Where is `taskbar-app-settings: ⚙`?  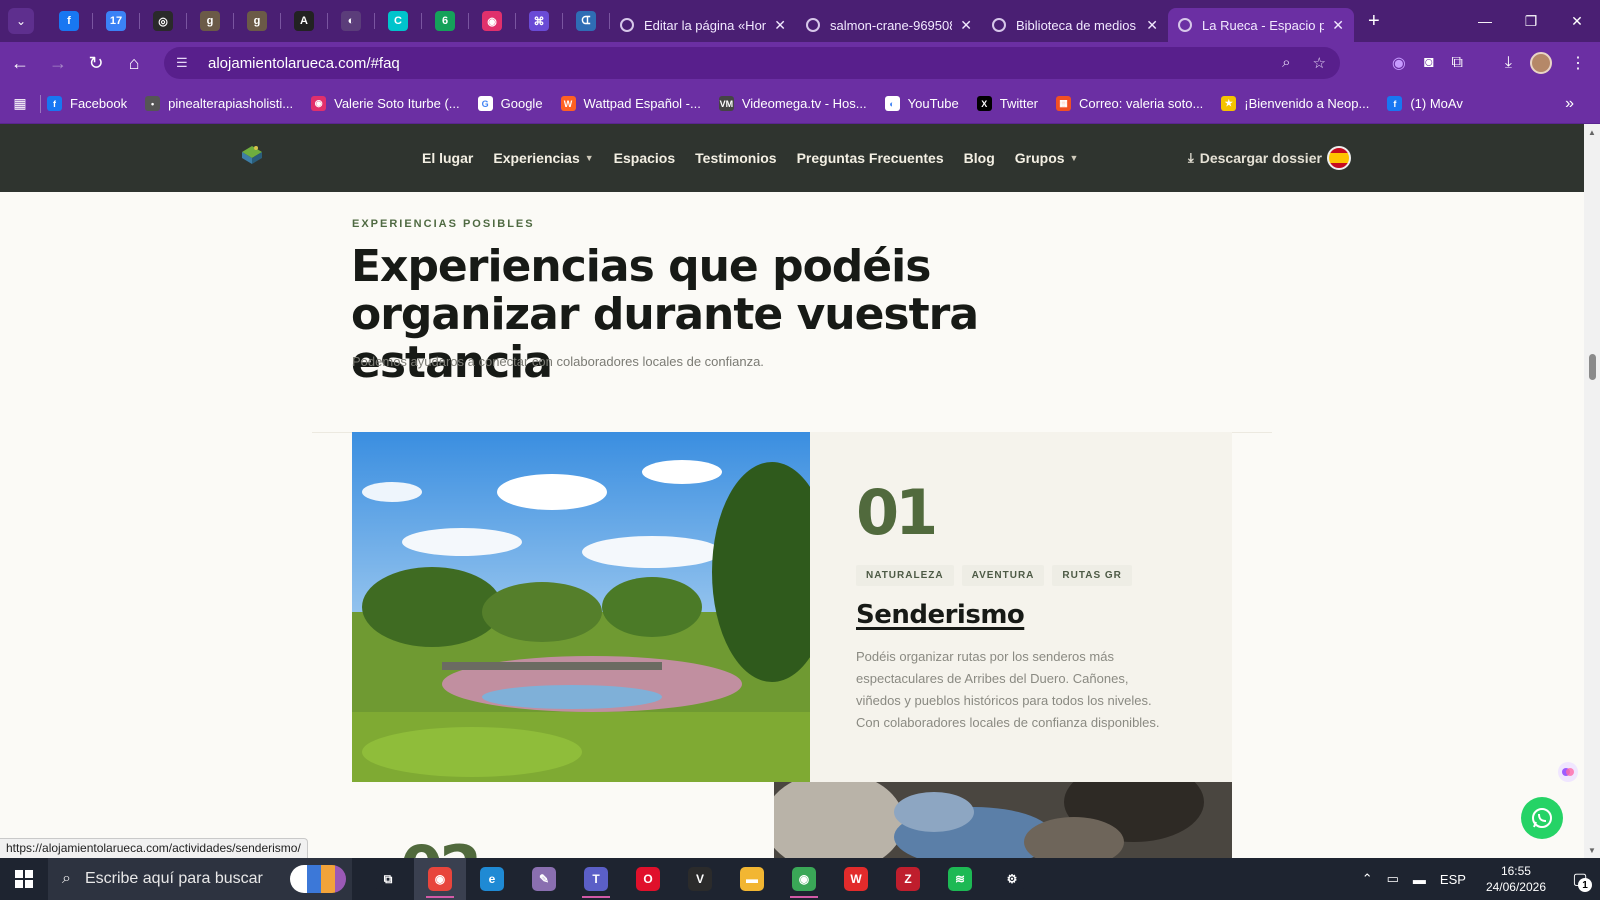
taskbar-app-settings: ⚙ is located at coordinates (1012, 879).